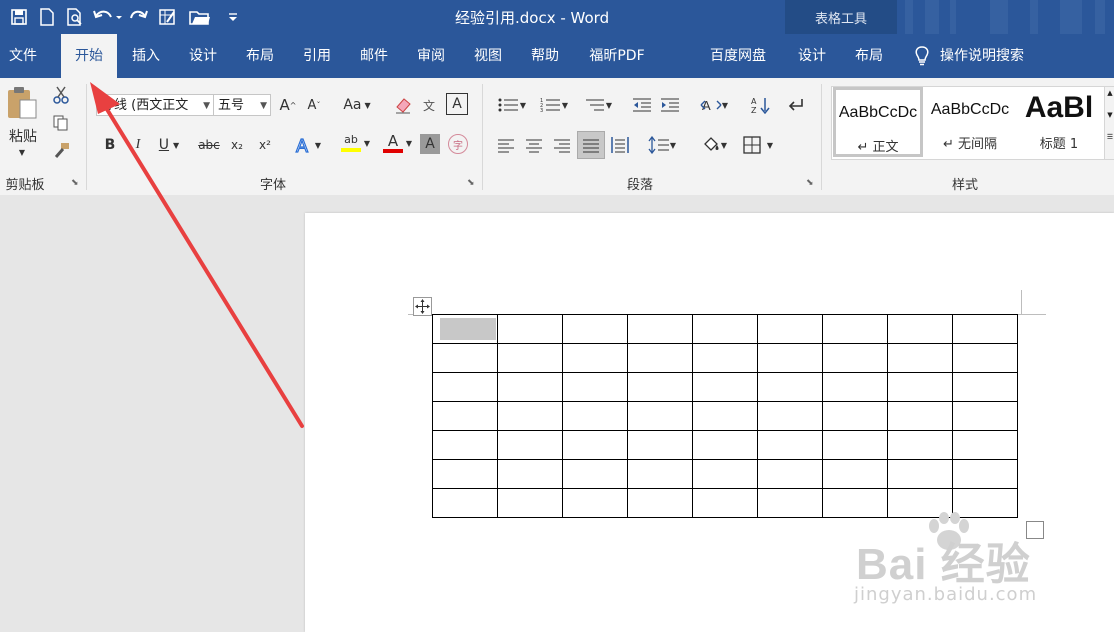 This screenshot has height=632, width=1114. Describe the element at coordinates (61, 95) in the screenshot. I see `cut-icon` at that location.